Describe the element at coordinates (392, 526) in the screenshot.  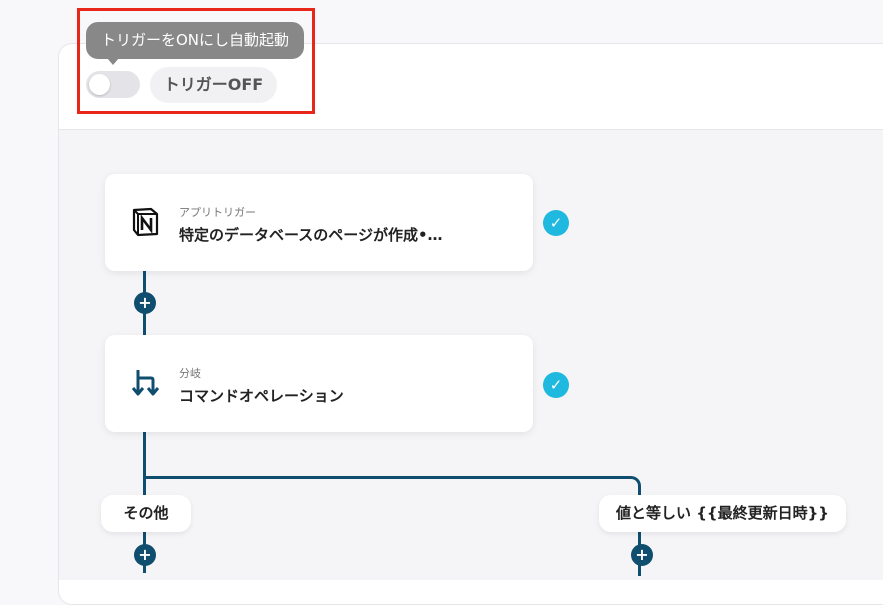
I see `branch-connector` at that location.